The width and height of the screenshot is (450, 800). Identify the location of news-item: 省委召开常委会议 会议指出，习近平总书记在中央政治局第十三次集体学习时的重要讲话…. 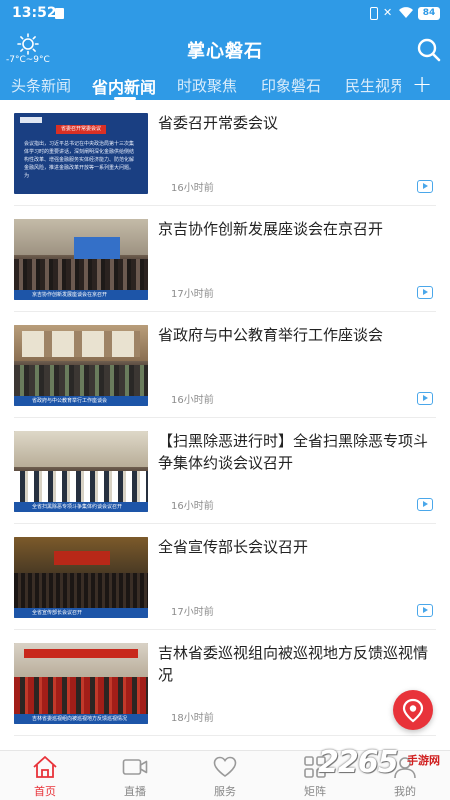
(225, 153).